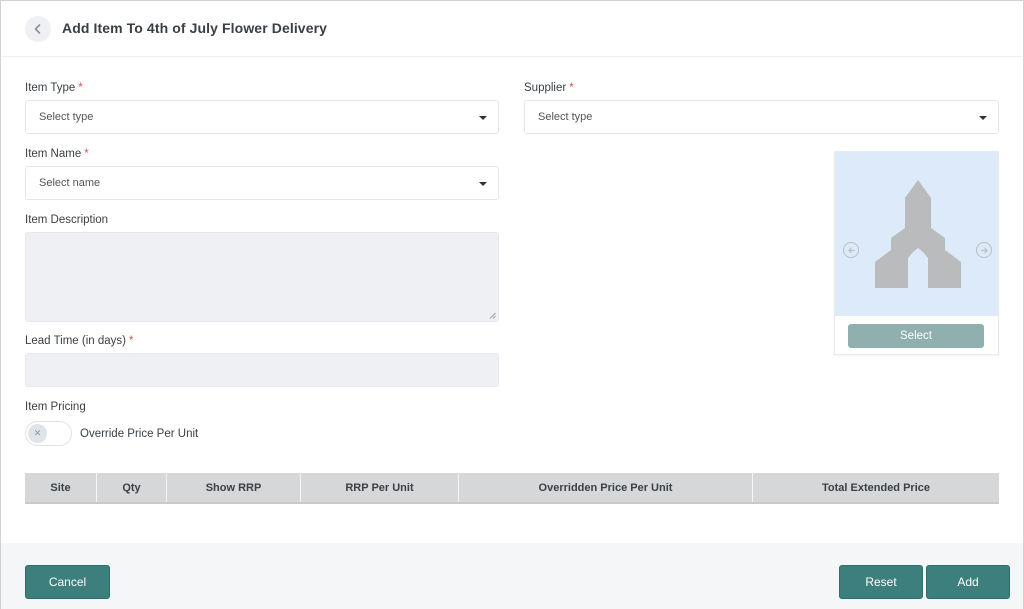  What do you see at coordinates (195, 28) in the screenshot?
I see `page-title: Add Item To 4th of July Flower Delivery` at bounding box center [195, 28].